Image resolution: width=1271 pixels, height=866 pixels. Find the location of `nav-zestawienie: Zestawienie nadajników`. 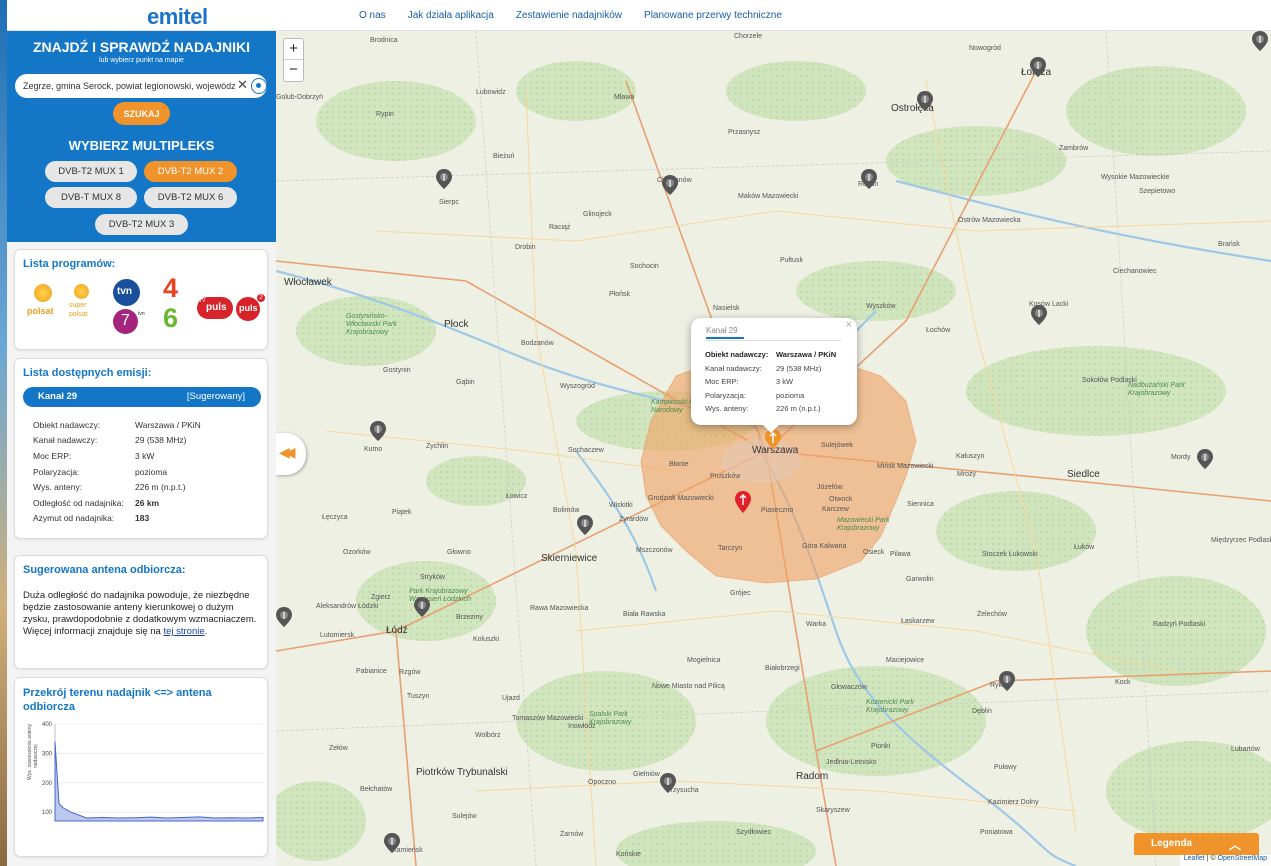

nav-zestawienie: Zestawienie nadajników is located at coordinates (569, 15).